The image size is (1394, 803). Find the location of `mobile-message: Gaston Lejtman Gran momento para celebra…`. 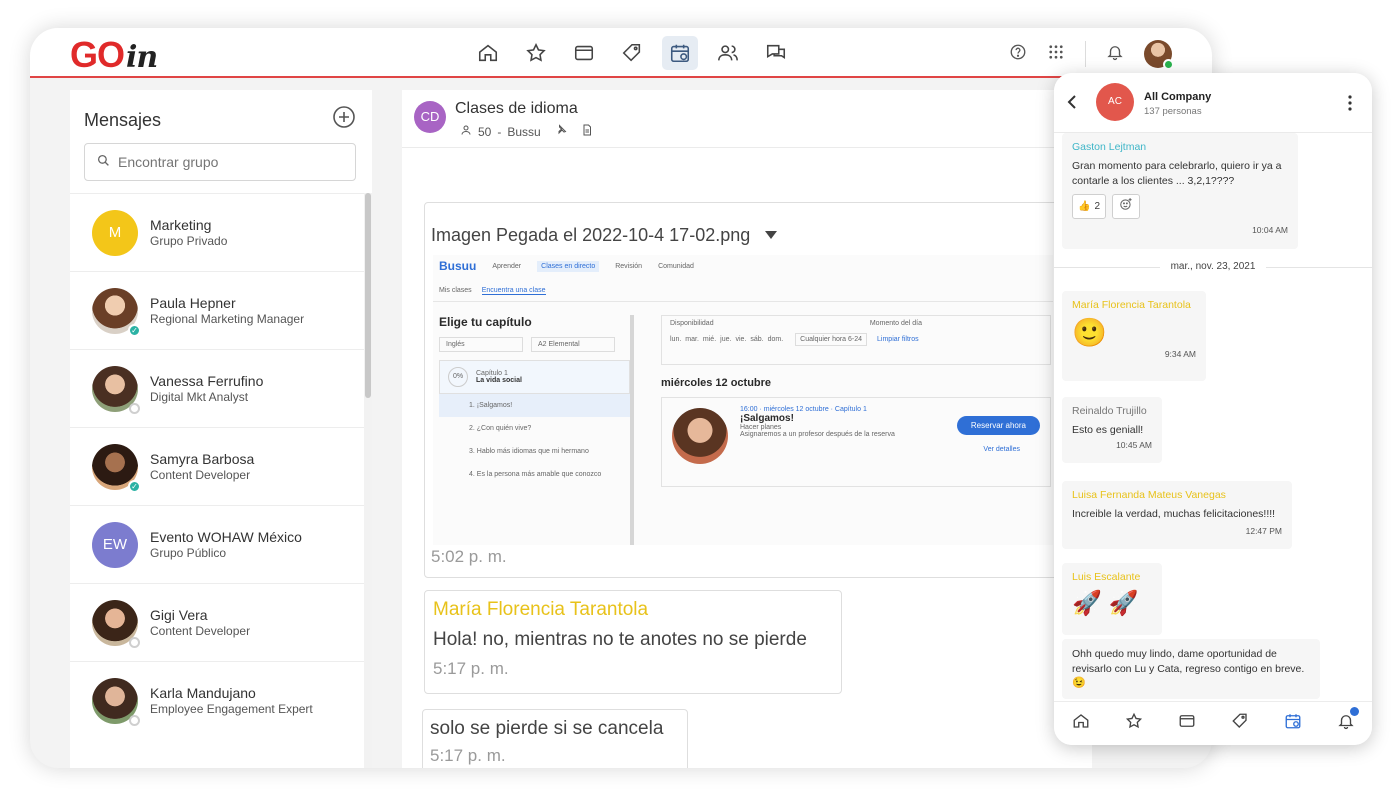

mobile-message: Gaston Lejtman Gran momento para celebra… is located at coordinates (1180, 191).